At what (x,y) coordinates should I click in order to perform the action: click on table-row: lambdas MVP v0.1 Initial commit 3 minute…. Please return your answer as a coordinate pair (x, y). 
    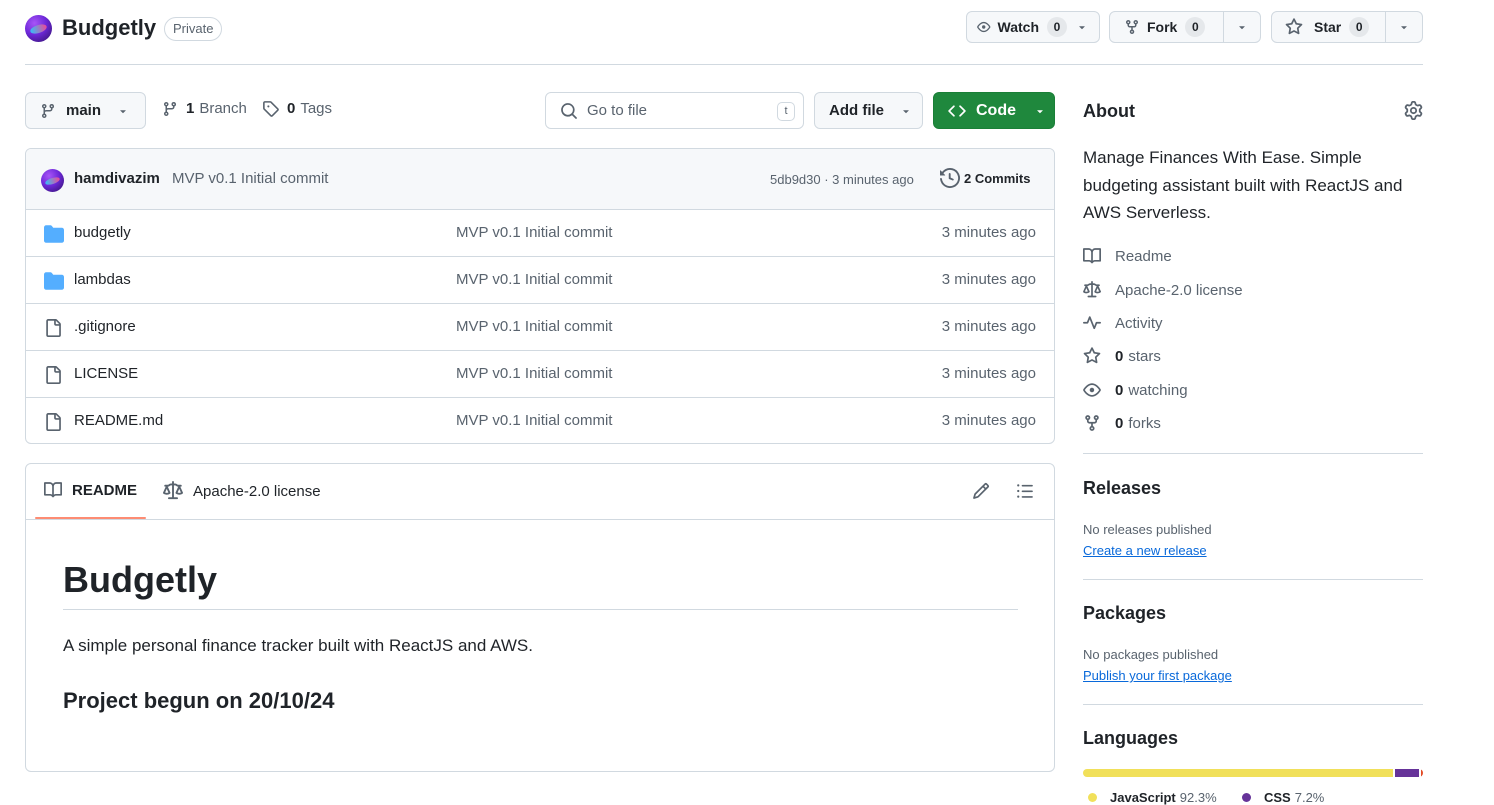
    Looking at the image, I should click on (540, 280).